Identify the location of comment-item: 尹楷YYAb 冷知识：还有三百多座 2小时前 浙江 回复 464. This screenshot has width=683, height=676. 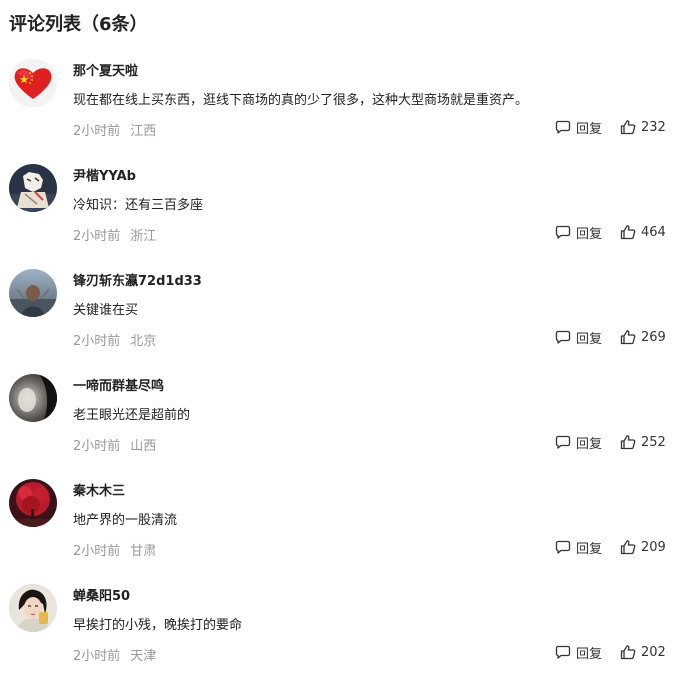
(341, 206).